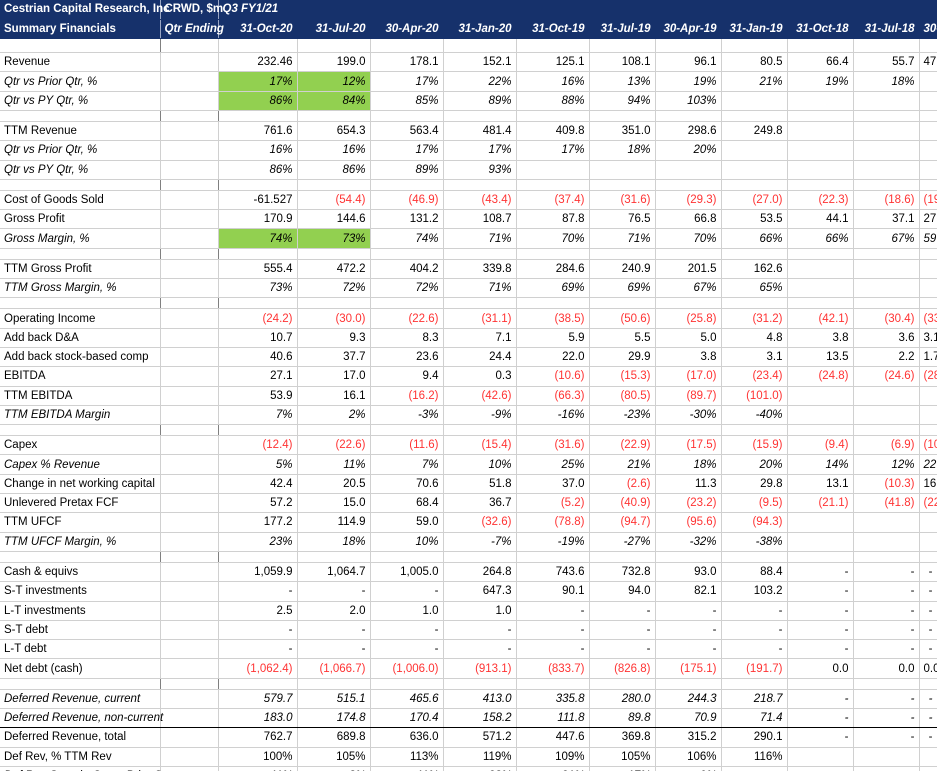 The height and width of the screenshot is (771, 937). I want to click on data-cell: 47.3, so click(928, 62).